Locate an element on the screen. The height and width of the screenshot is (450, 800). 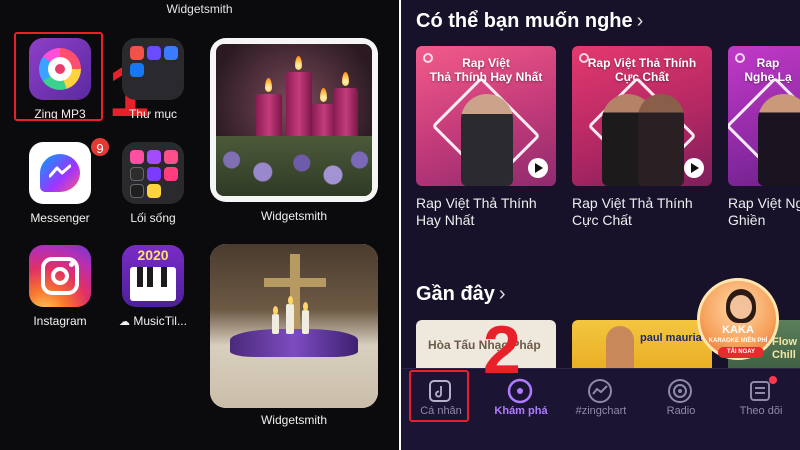
messenger-icon is located at coordinates (60, 173).